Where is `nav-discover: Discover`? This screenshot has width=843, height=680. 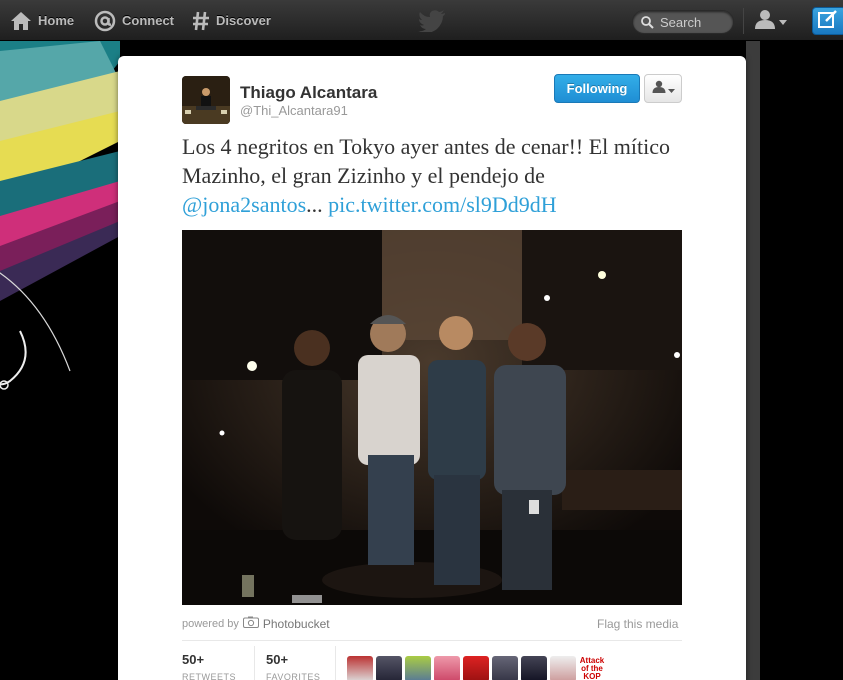 nav-discover: Discover is located at coordinates (231, 20).